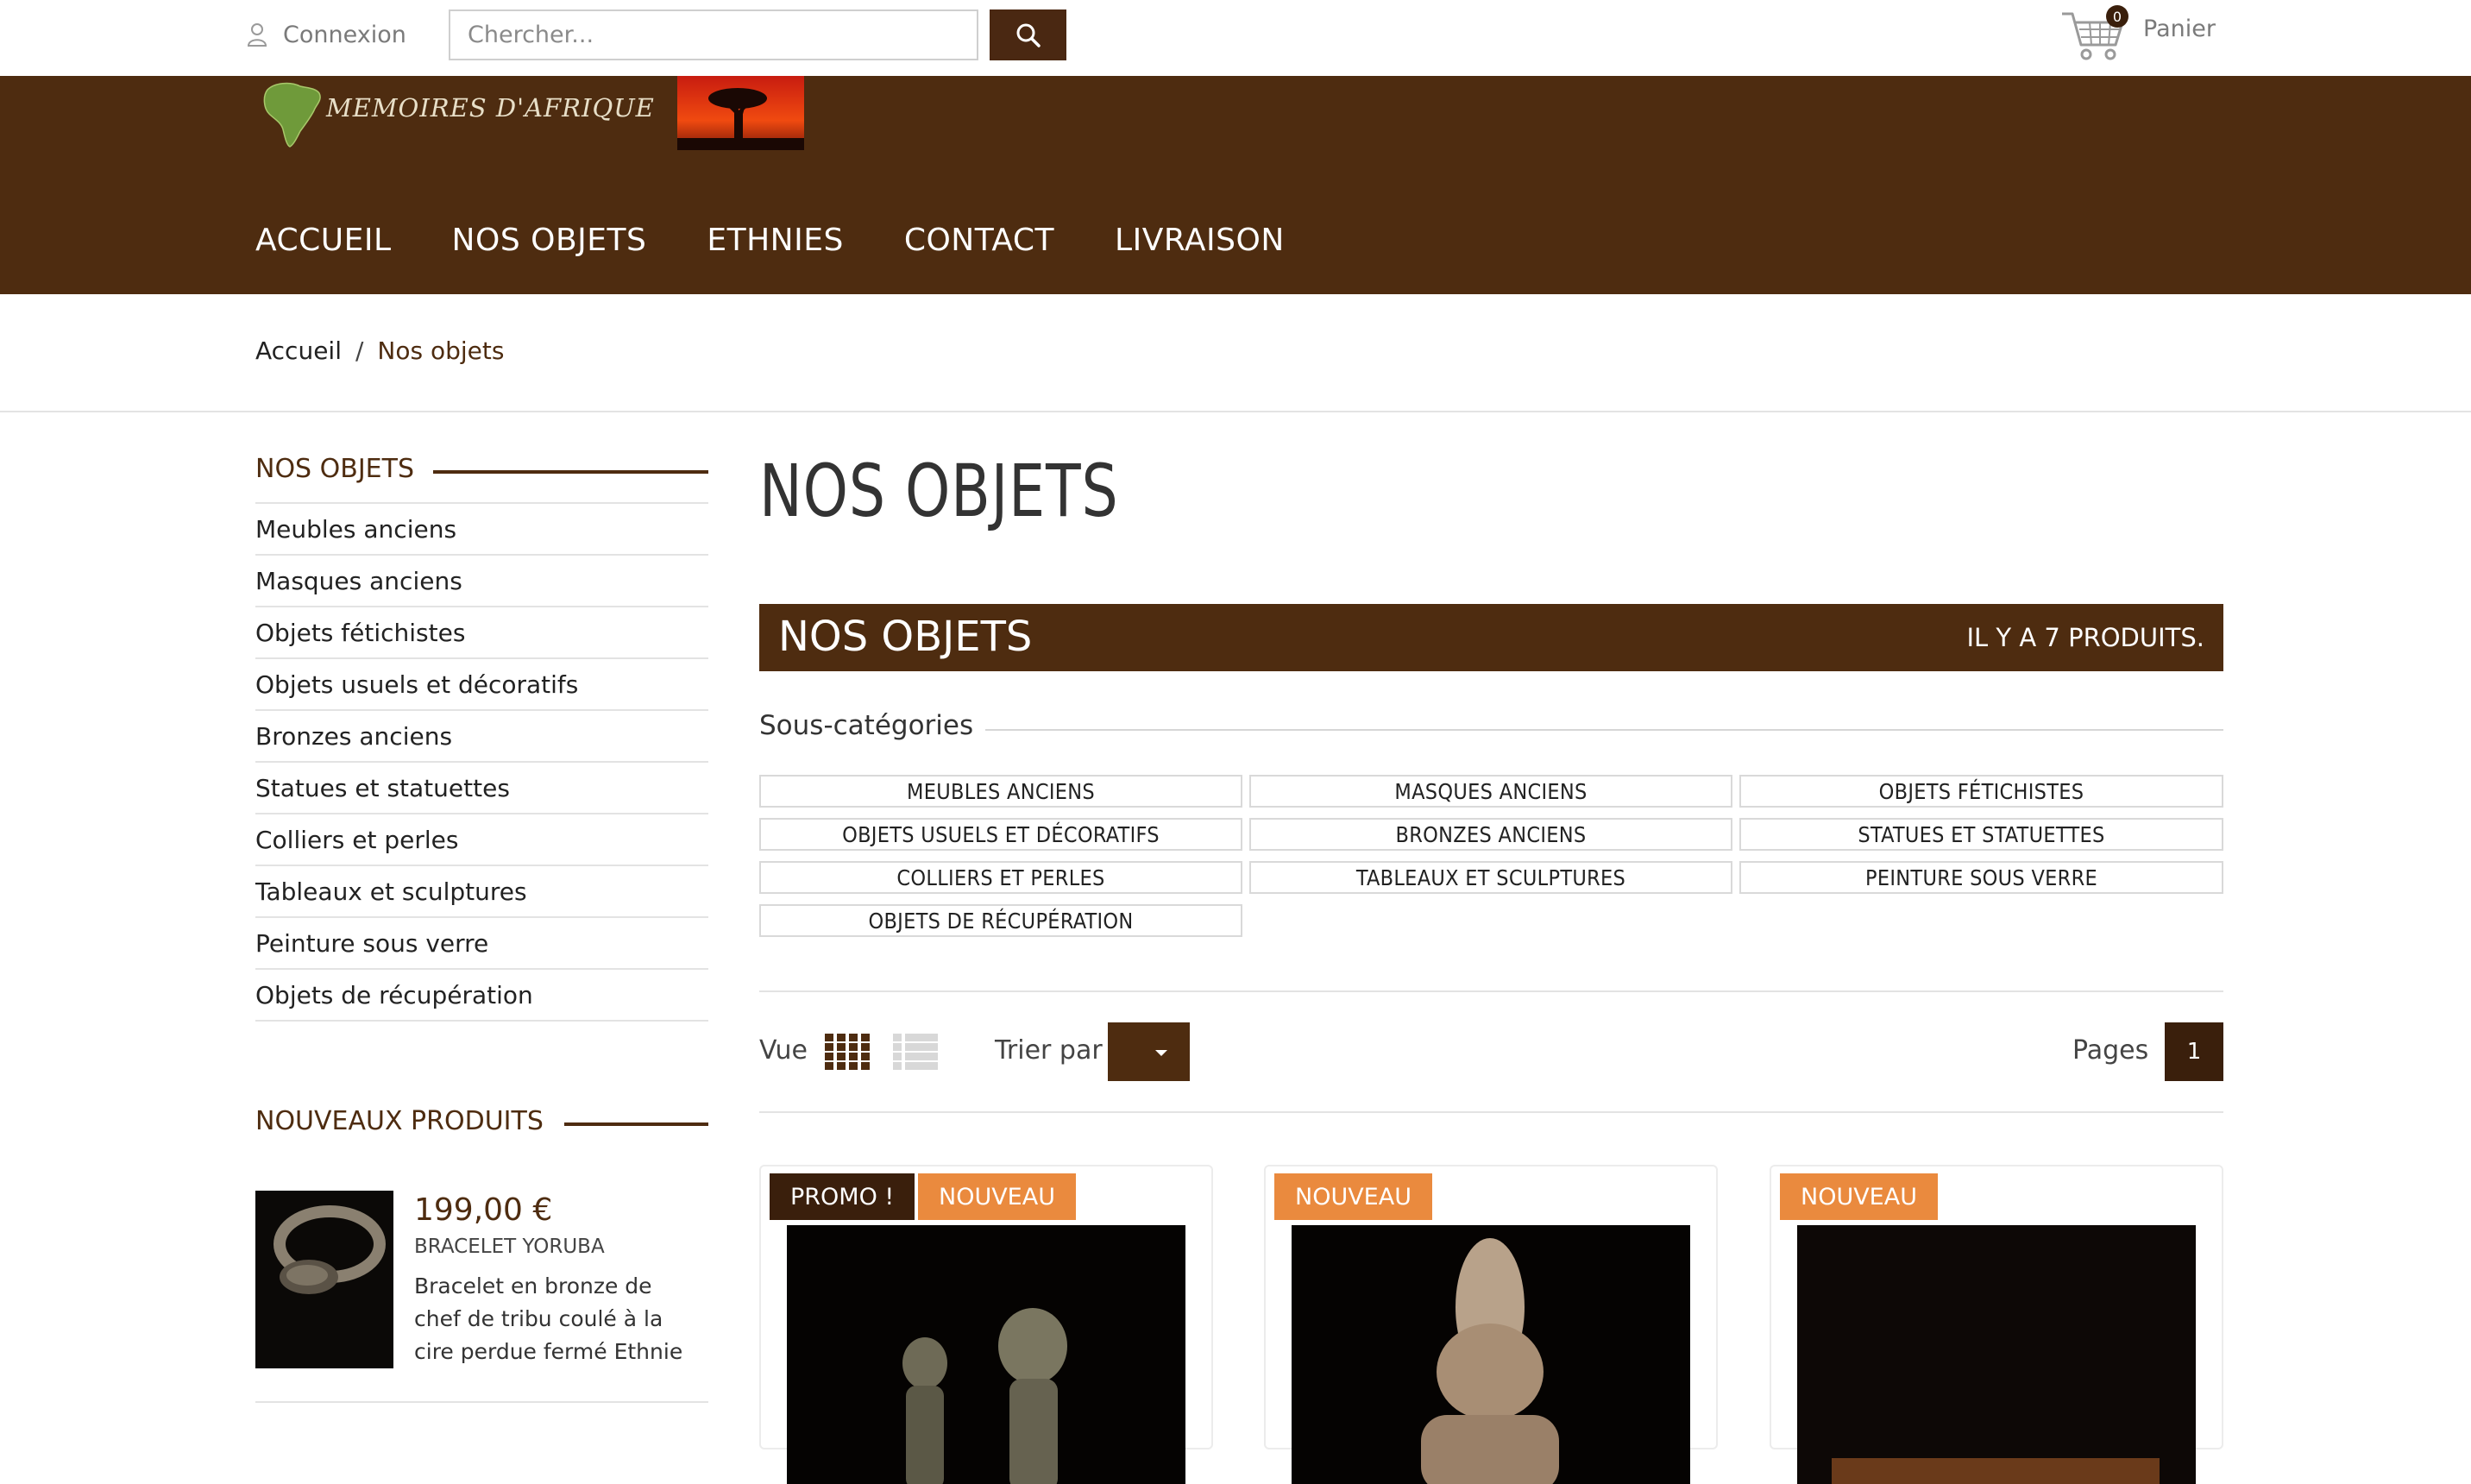  What do you see at coordinates (939, 491) in the screenshot?
I see `page-title: NOS OBJETS` at bounding box center [939, 491].